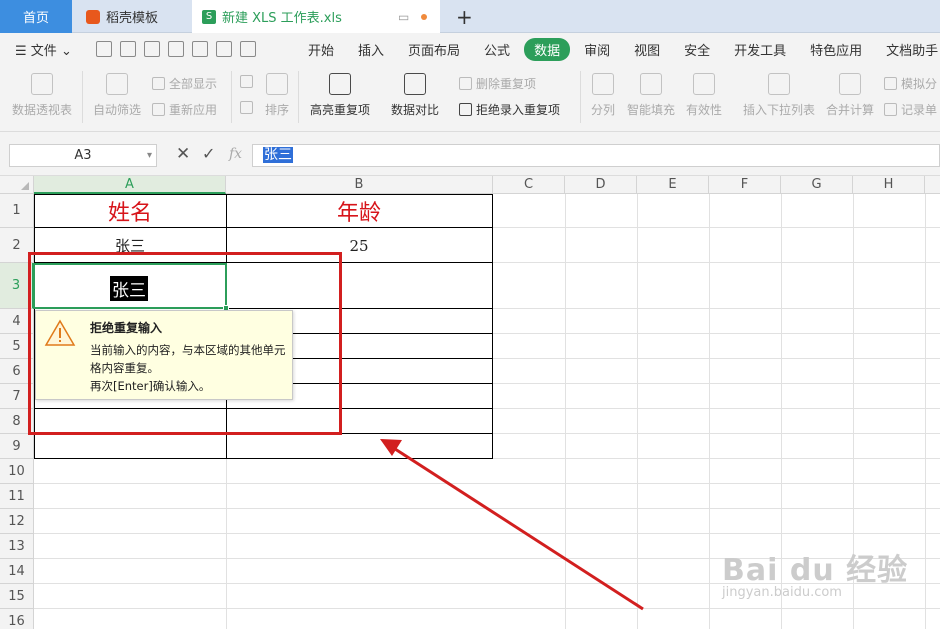  I want to click on watermark-brand: Bai du 经验, so click(815, 570).